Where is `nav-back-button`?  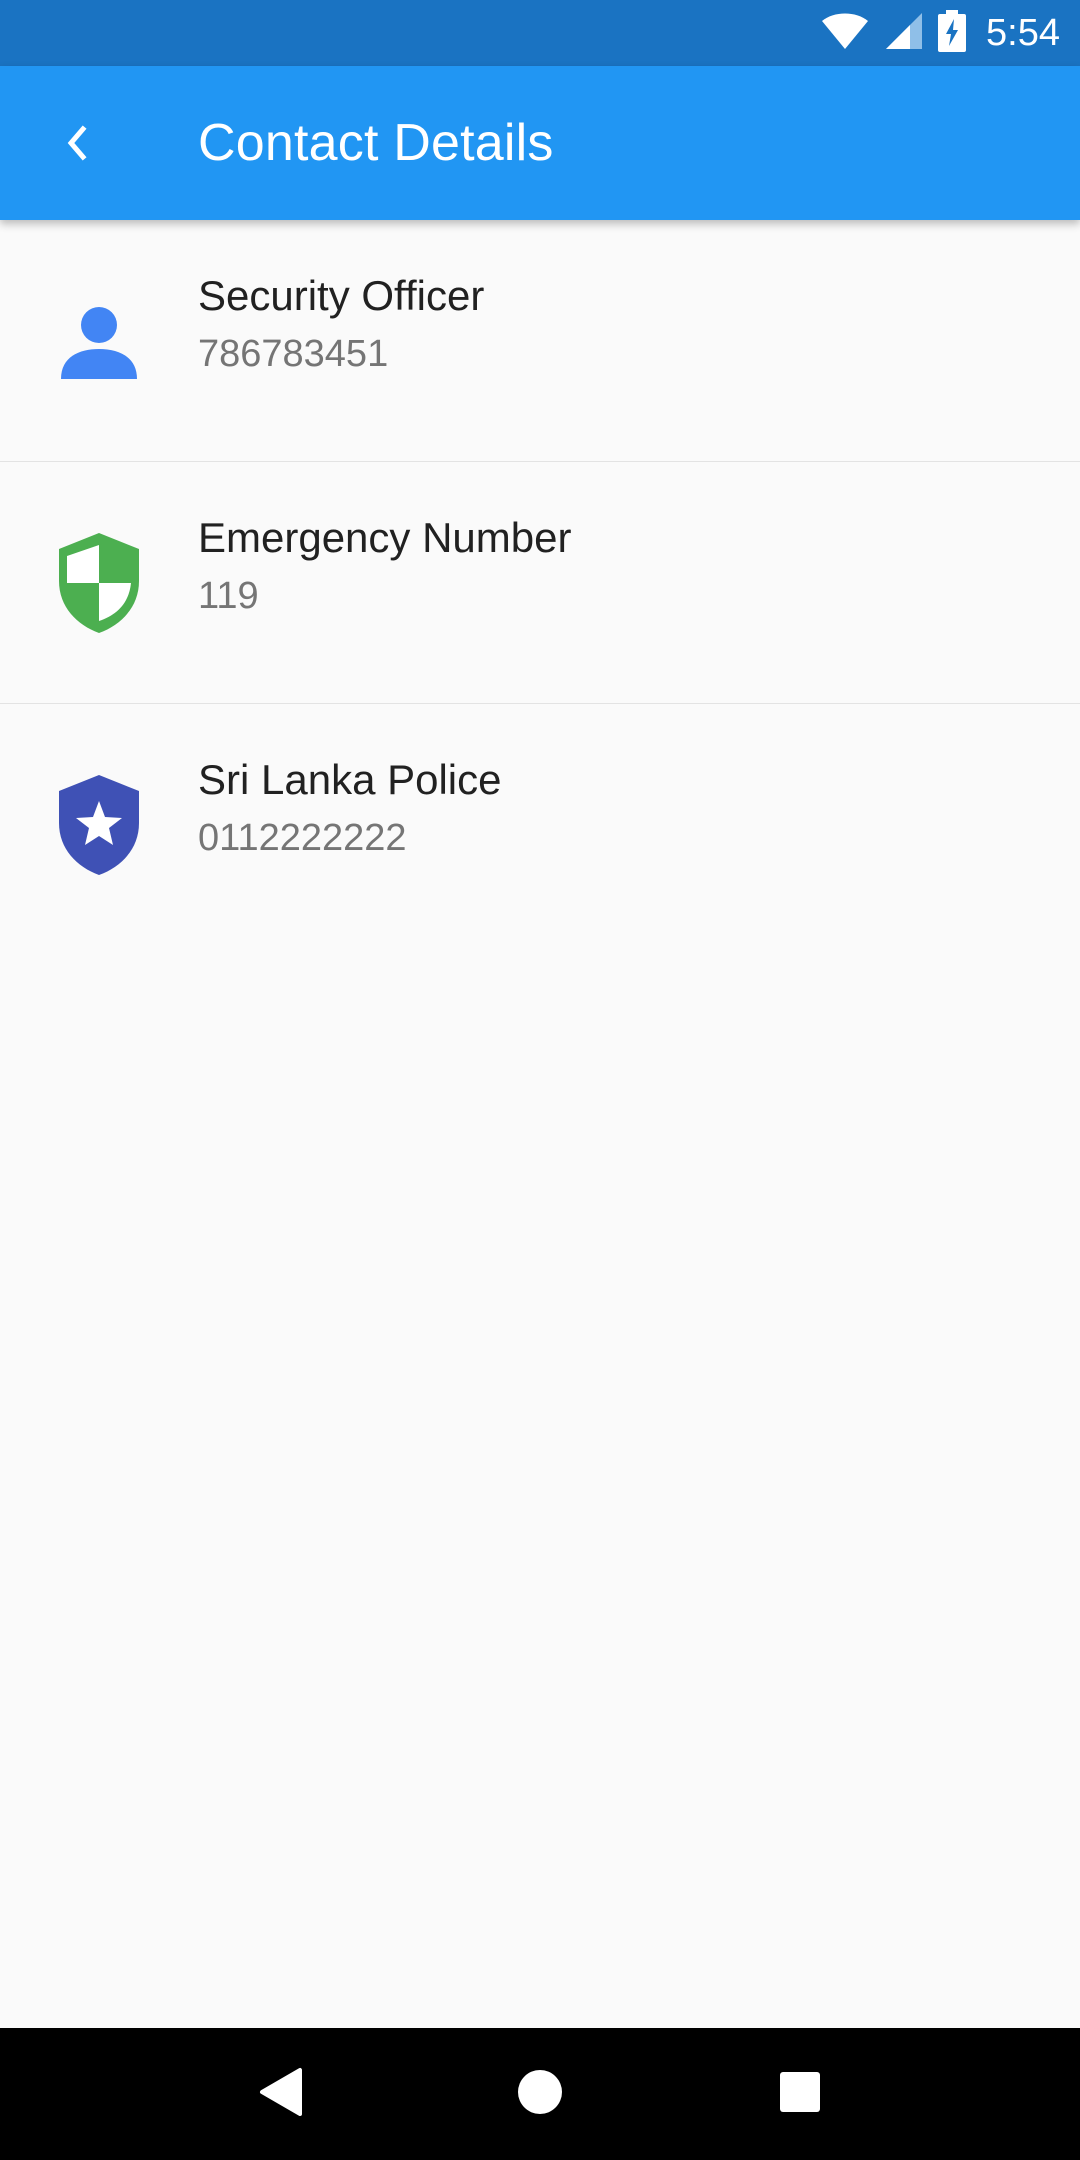
nav-back-button is located at coordinates (280, 2094).